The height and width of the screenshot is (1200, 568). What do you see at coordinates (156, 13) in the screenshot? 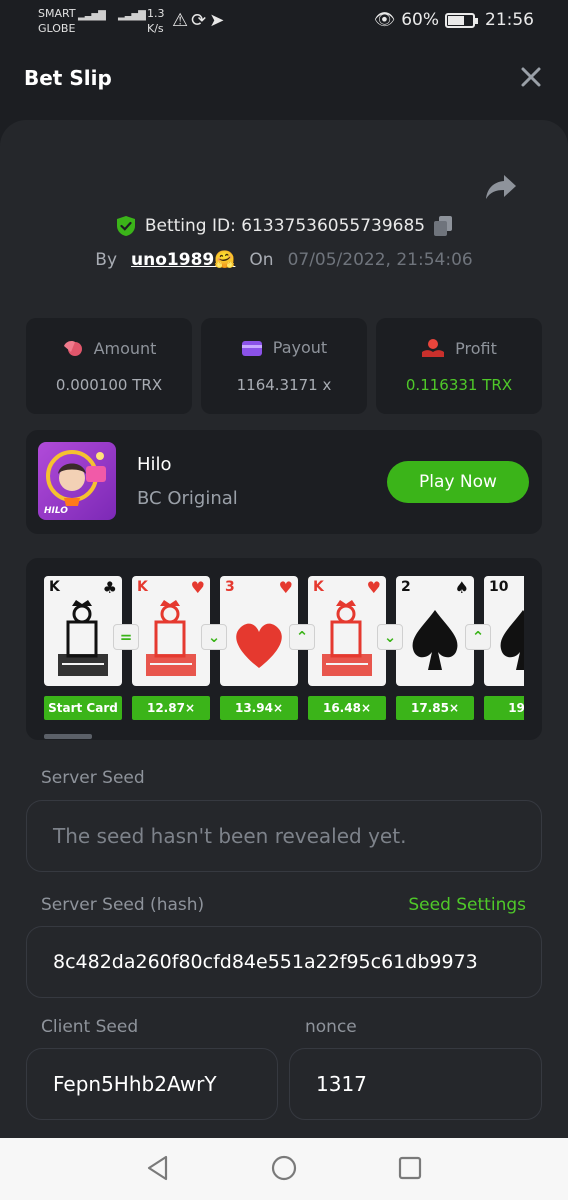
I see `speed-value: 1.3` at bounding box center [156, 13].